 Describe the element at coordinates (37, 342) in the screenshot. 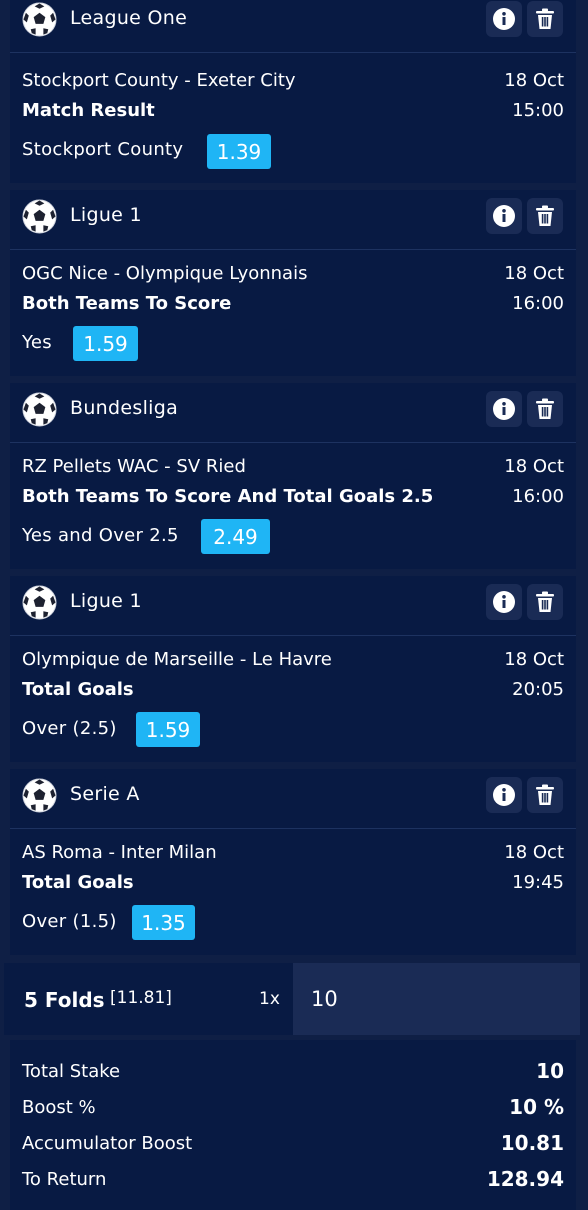

I see `selection-name: Yes` at that location.